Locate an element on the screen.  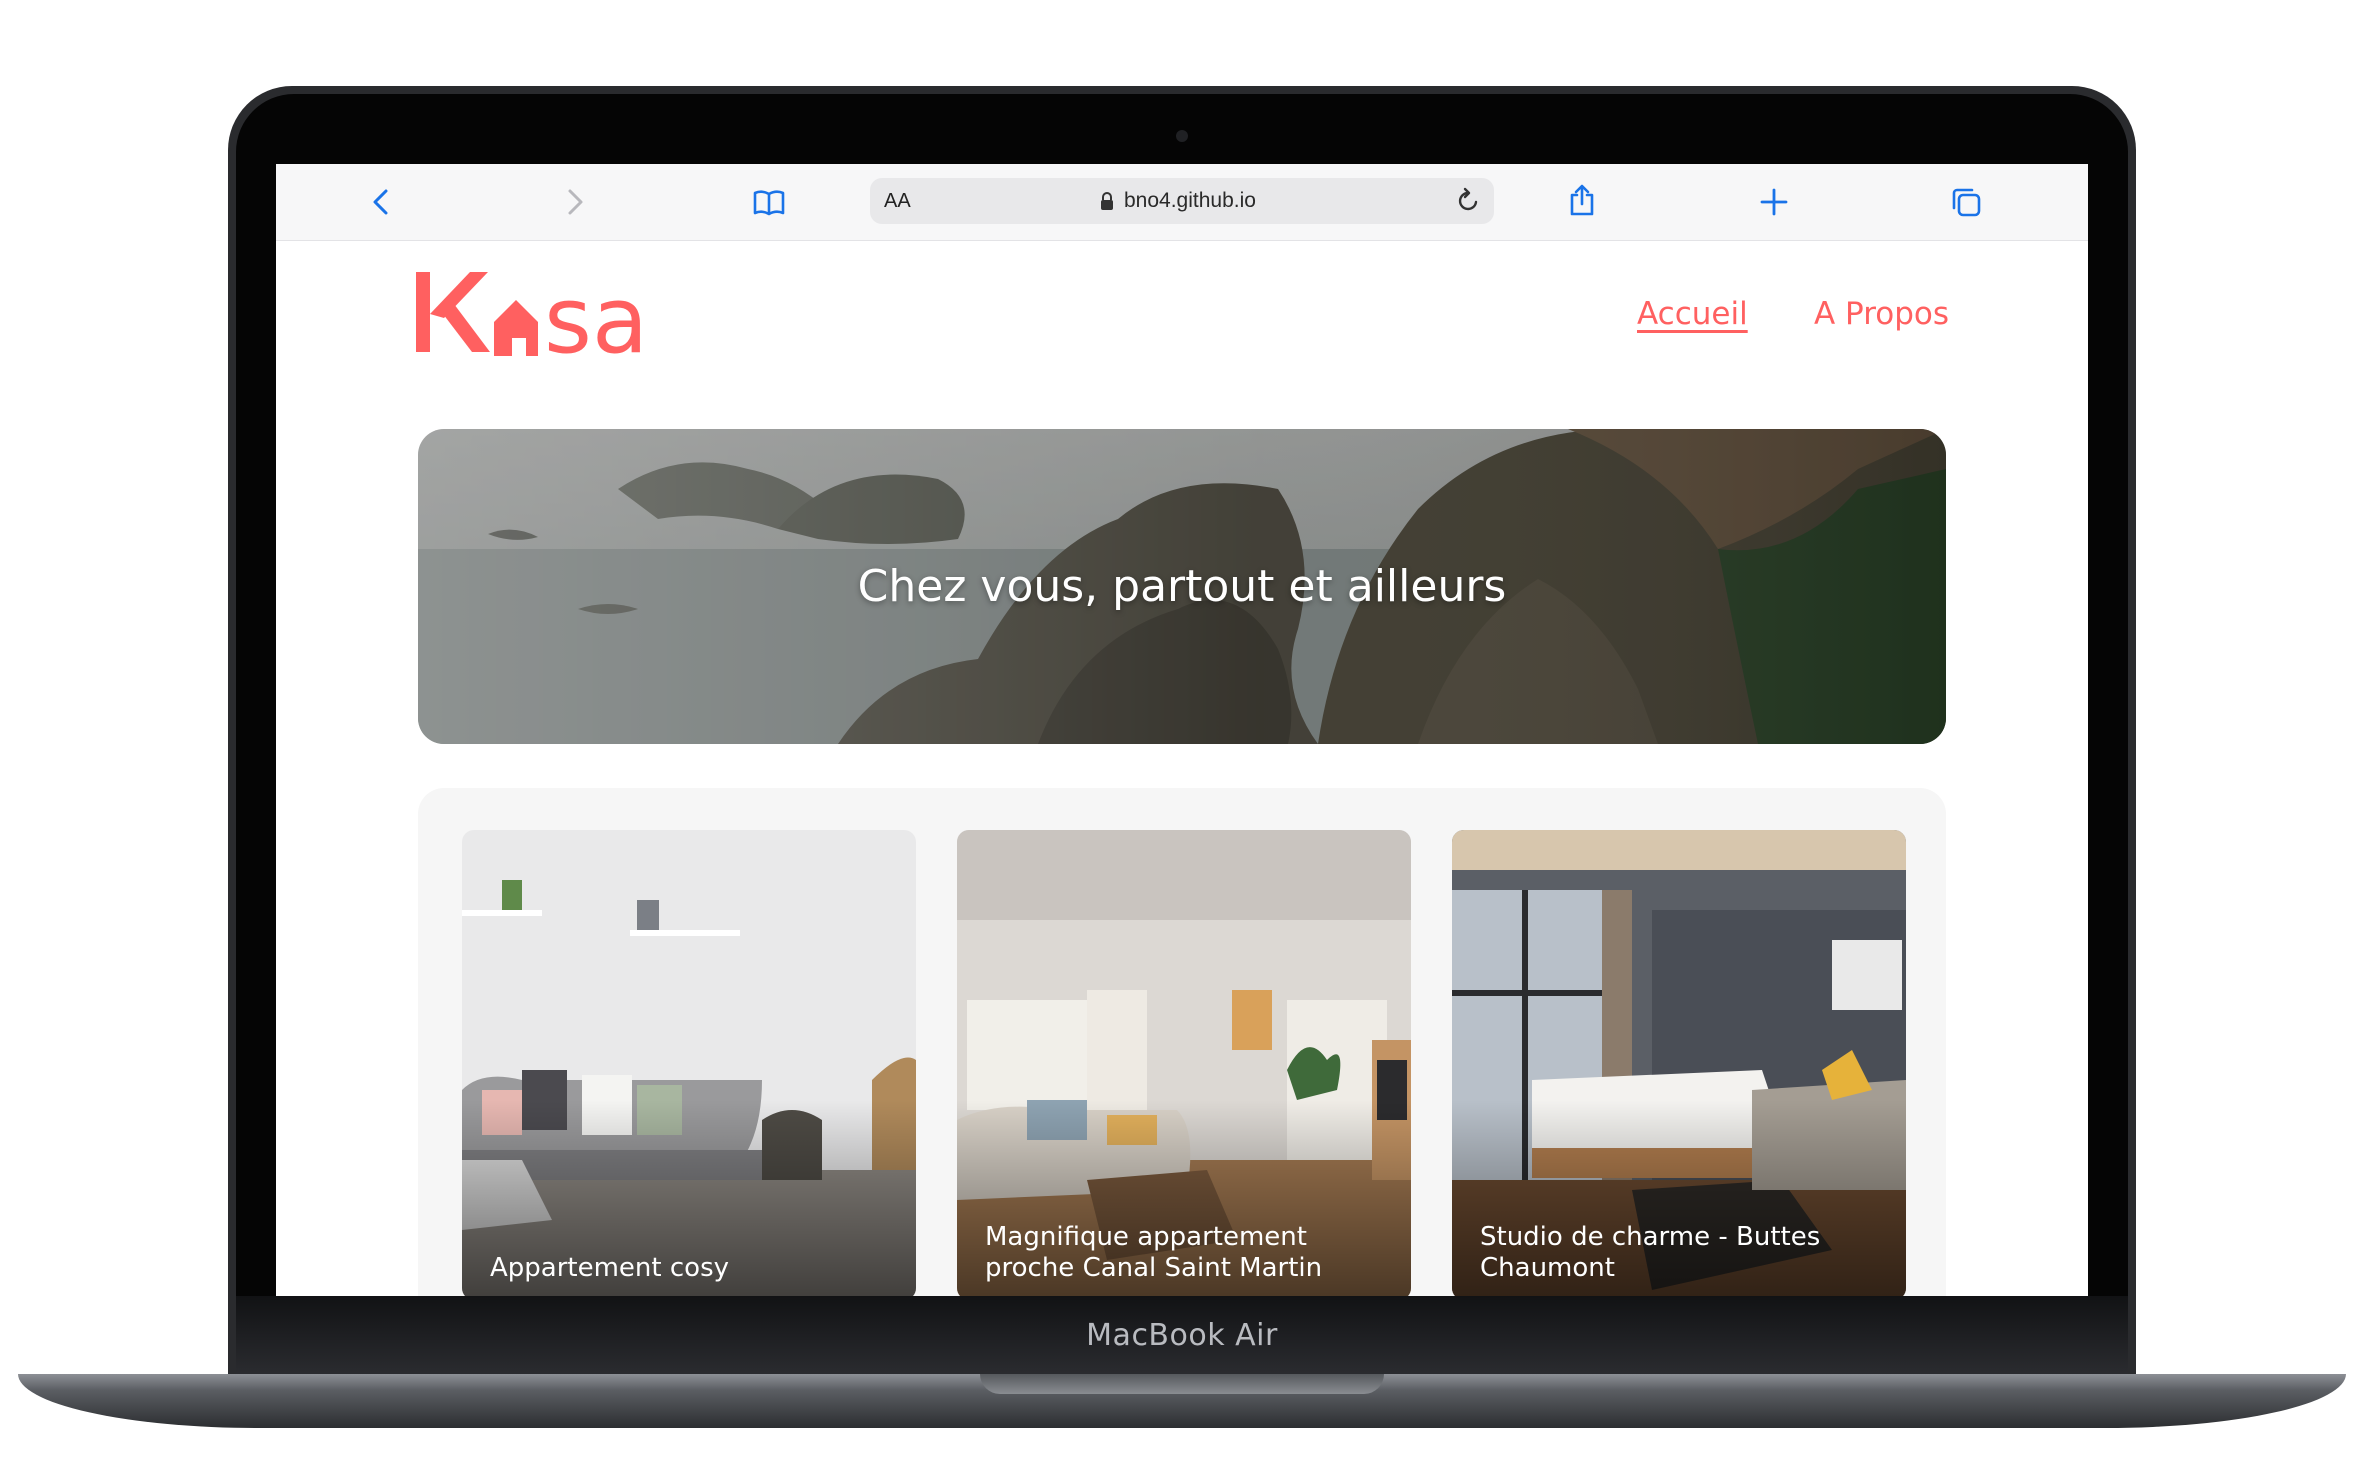
svg-text: sa is located at coordinates (596, 315).